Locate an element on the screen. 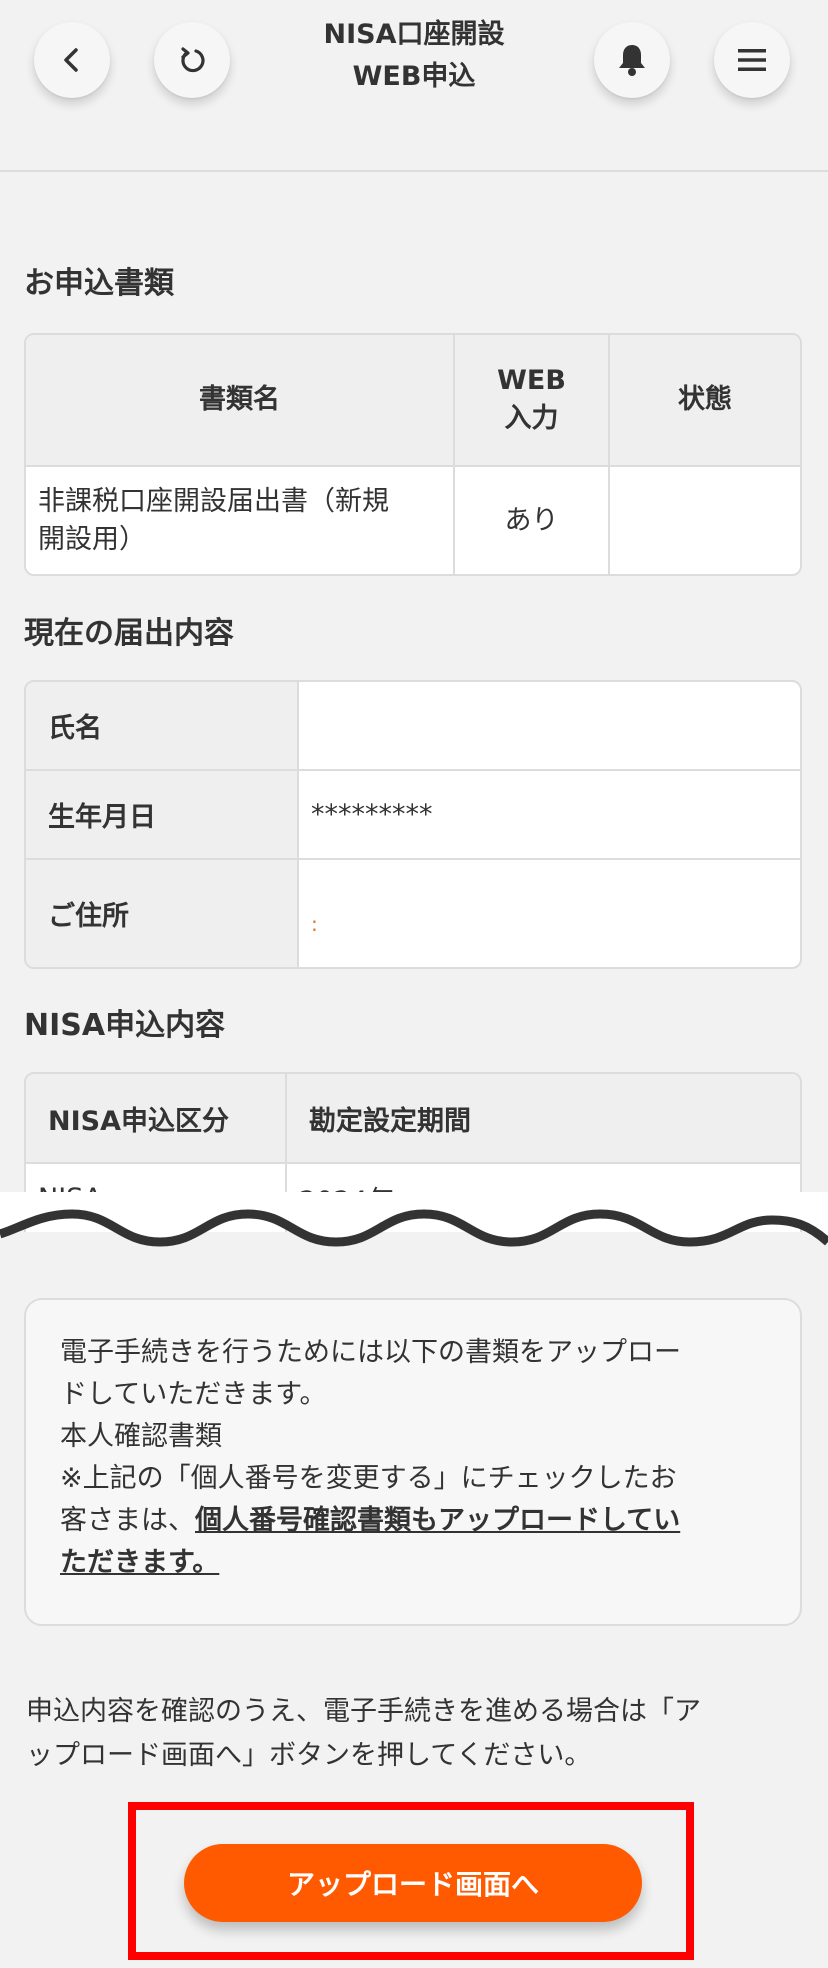 The width and height of the screenshot is (828, 1968). upload-screen-button: アップロード画面へ is located at coordinates (413, 1883).